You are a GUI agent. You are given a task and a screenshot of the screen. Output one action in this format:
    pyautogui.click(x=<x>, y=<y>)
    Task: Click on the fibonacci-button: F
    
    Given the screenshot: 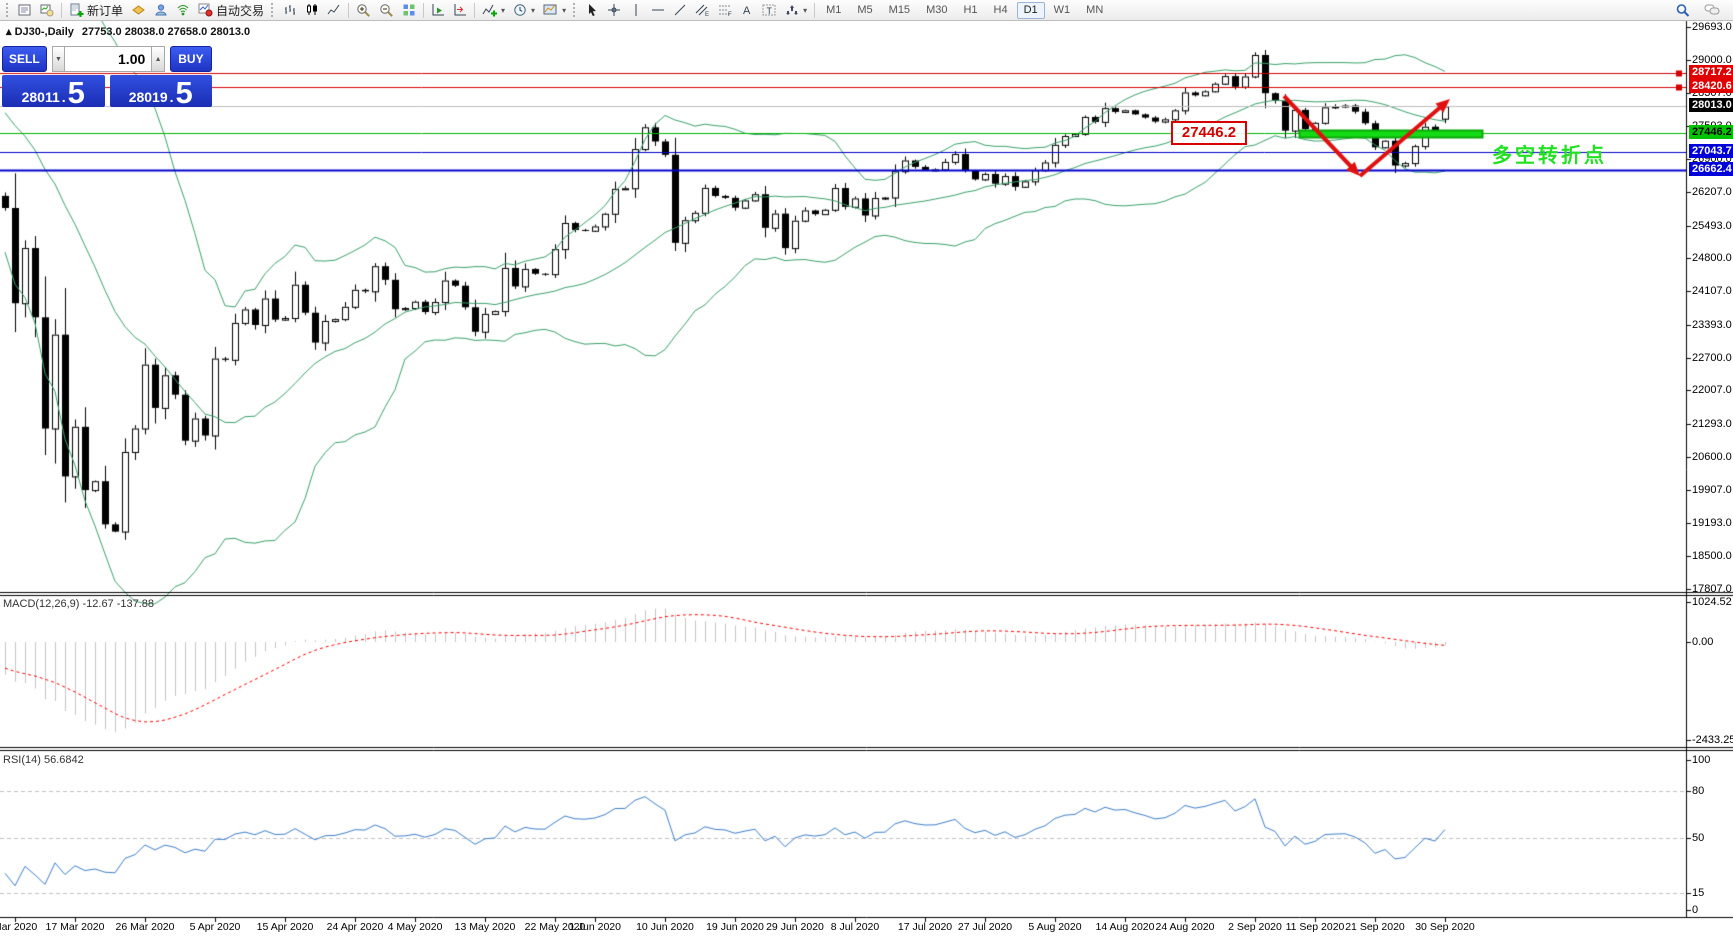 What is the action you would take?
    pyautogui.click(x=725, y=10)
    